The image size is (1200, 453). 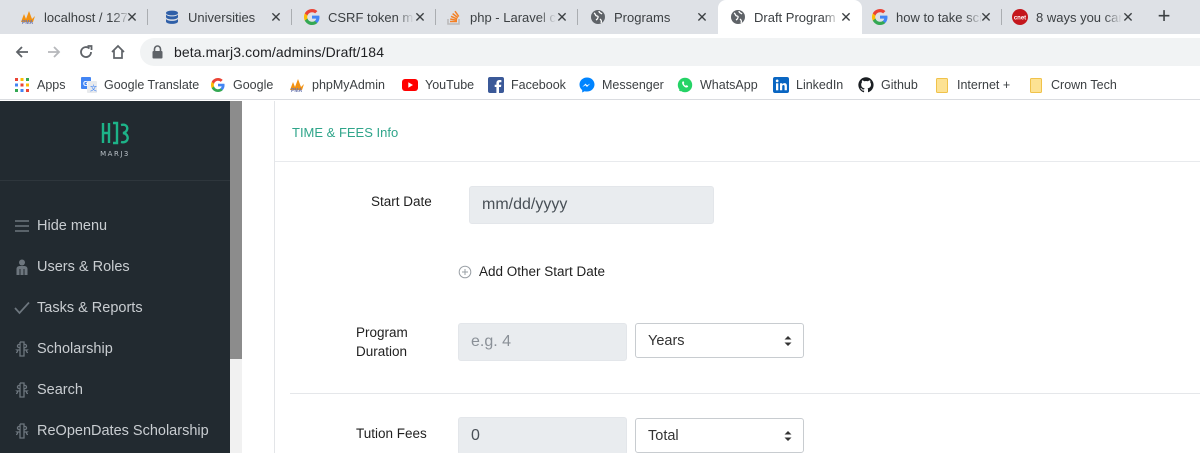 I want to click on start-date-input: mm/dd/yyyy, so click(x=591, y=205).